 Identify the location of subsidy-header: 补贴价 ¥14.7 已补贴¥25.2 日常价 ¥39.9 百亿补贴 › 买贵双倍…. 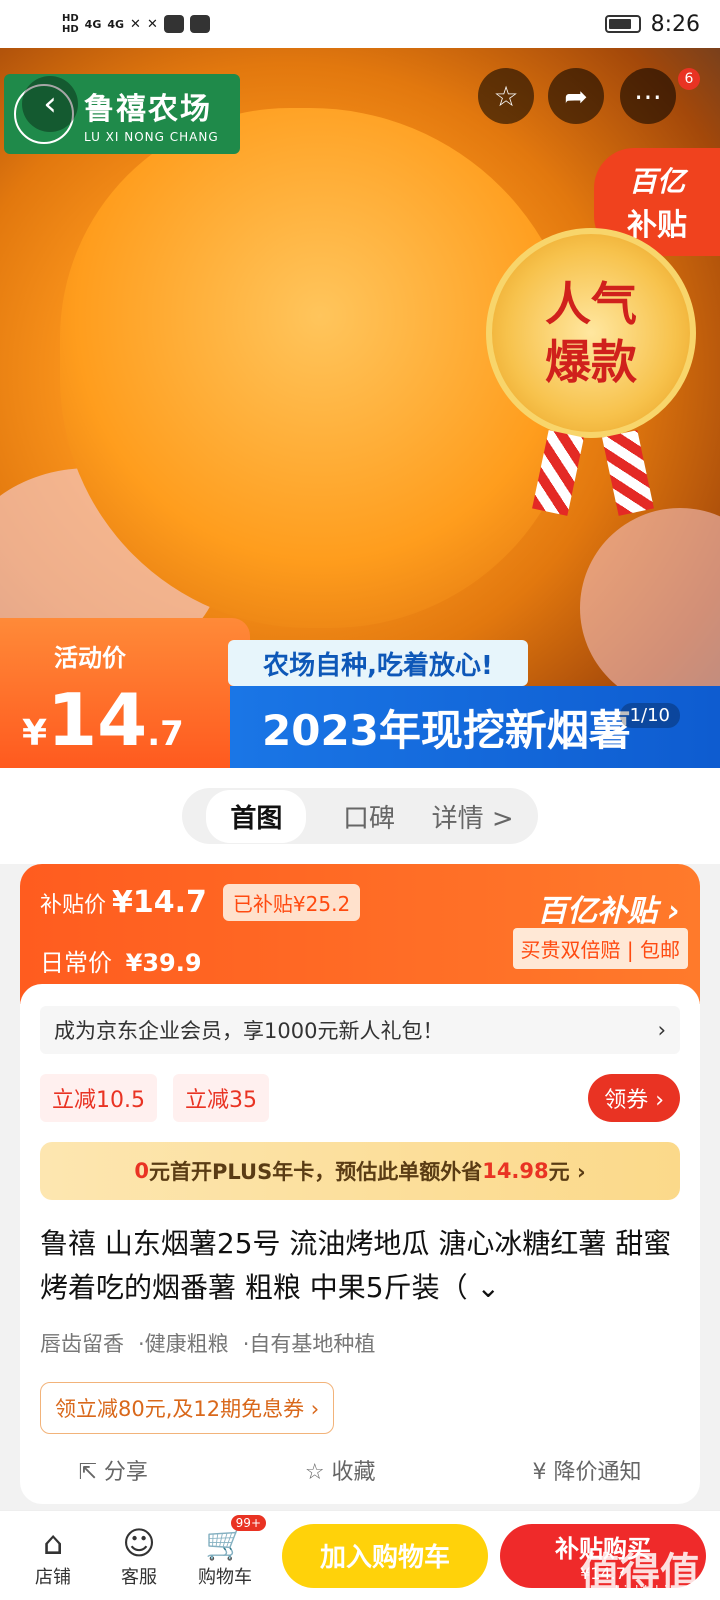
(360, 934).